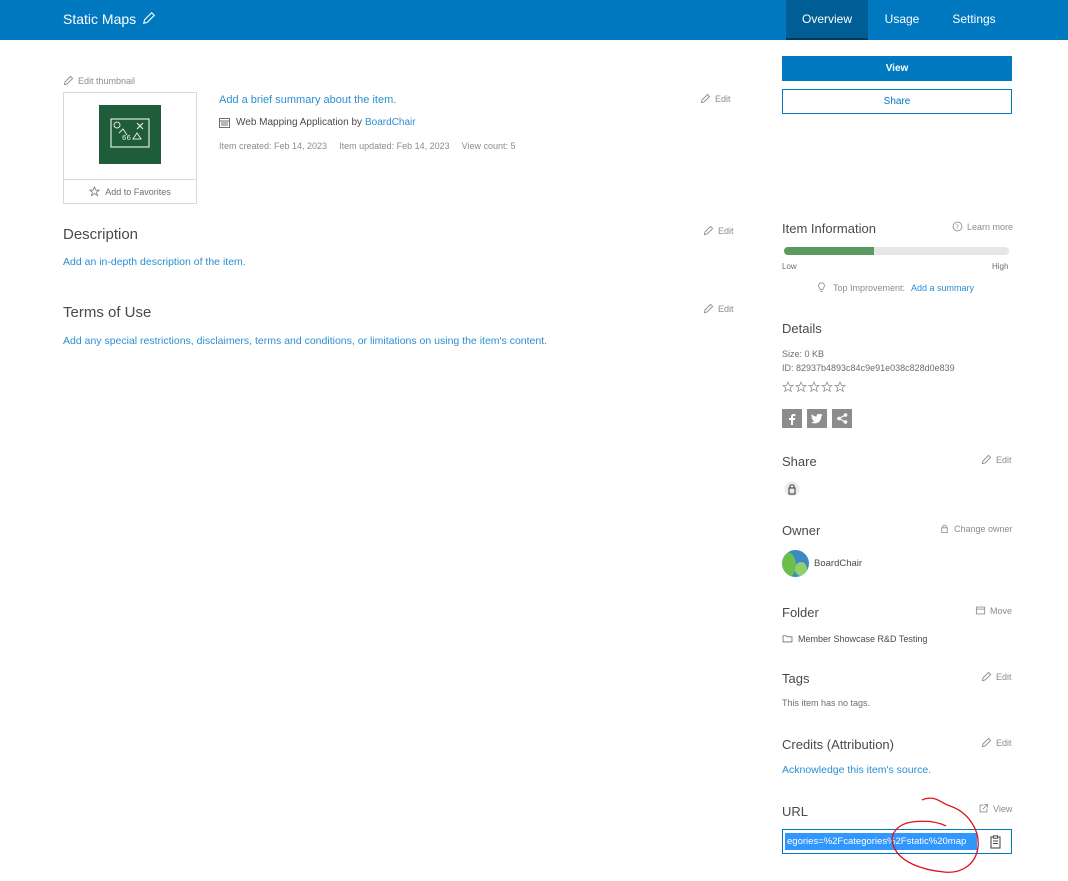 This screenshot has height=881, width=1068. I want to click on owner-name: BoardChair, so click(838, 563).